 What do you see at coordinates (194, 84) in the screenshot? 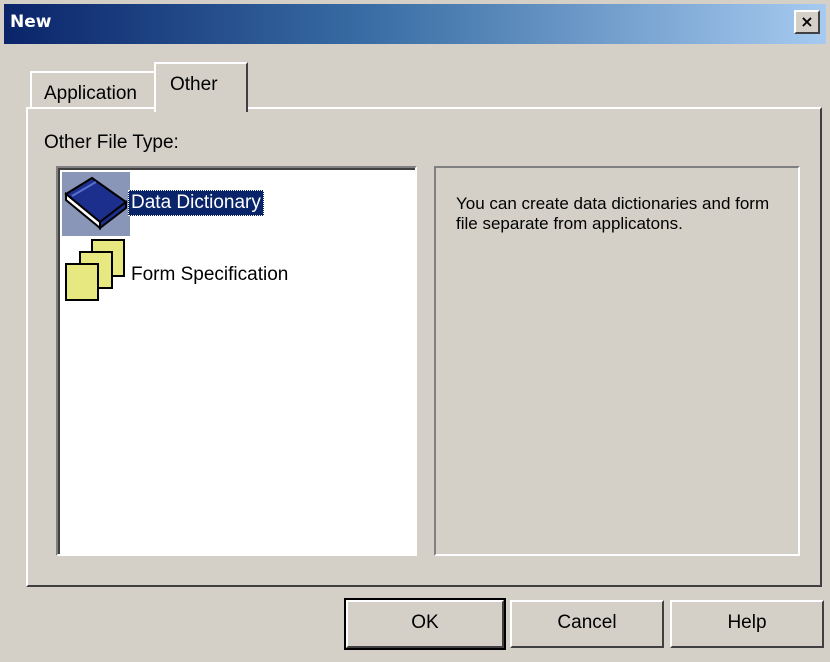
I see `tab-other-label: Other` at bounding box center [194, 84].